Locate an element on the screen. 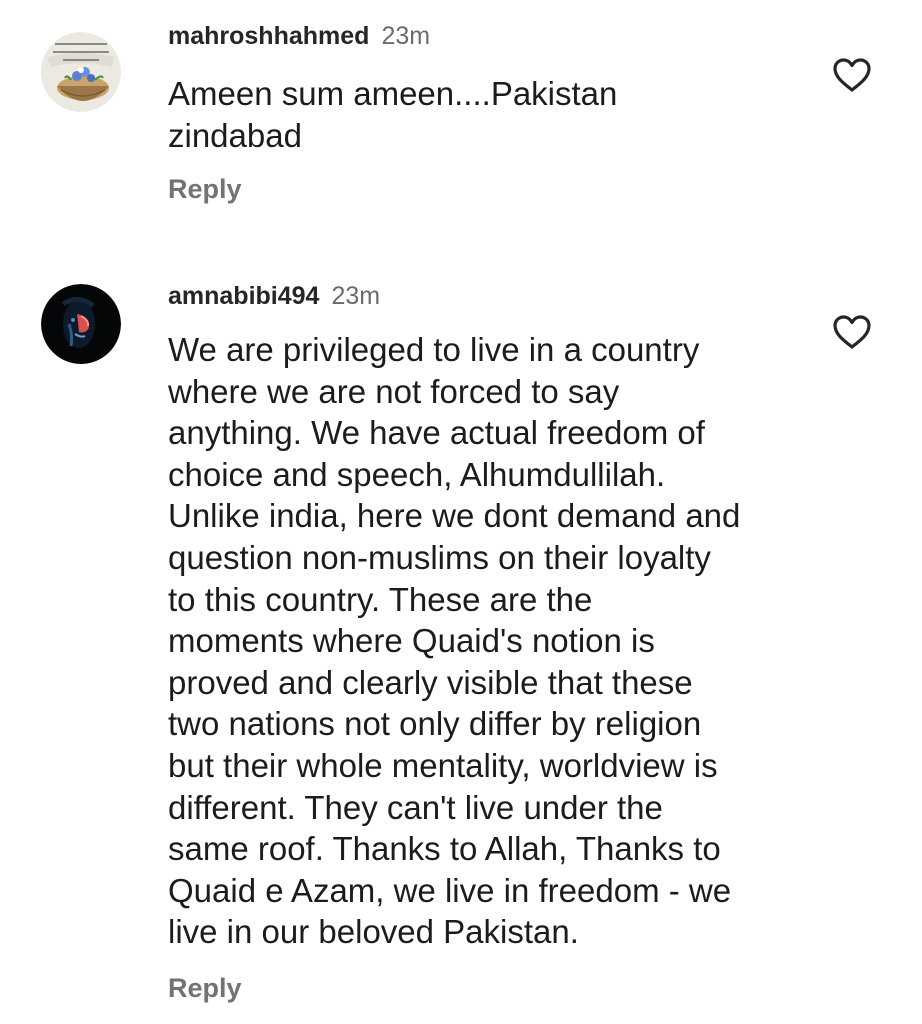 This screenshot has width=922, height=1024. dark-portrait-avatar-icon is located at coordinates (81, 324).